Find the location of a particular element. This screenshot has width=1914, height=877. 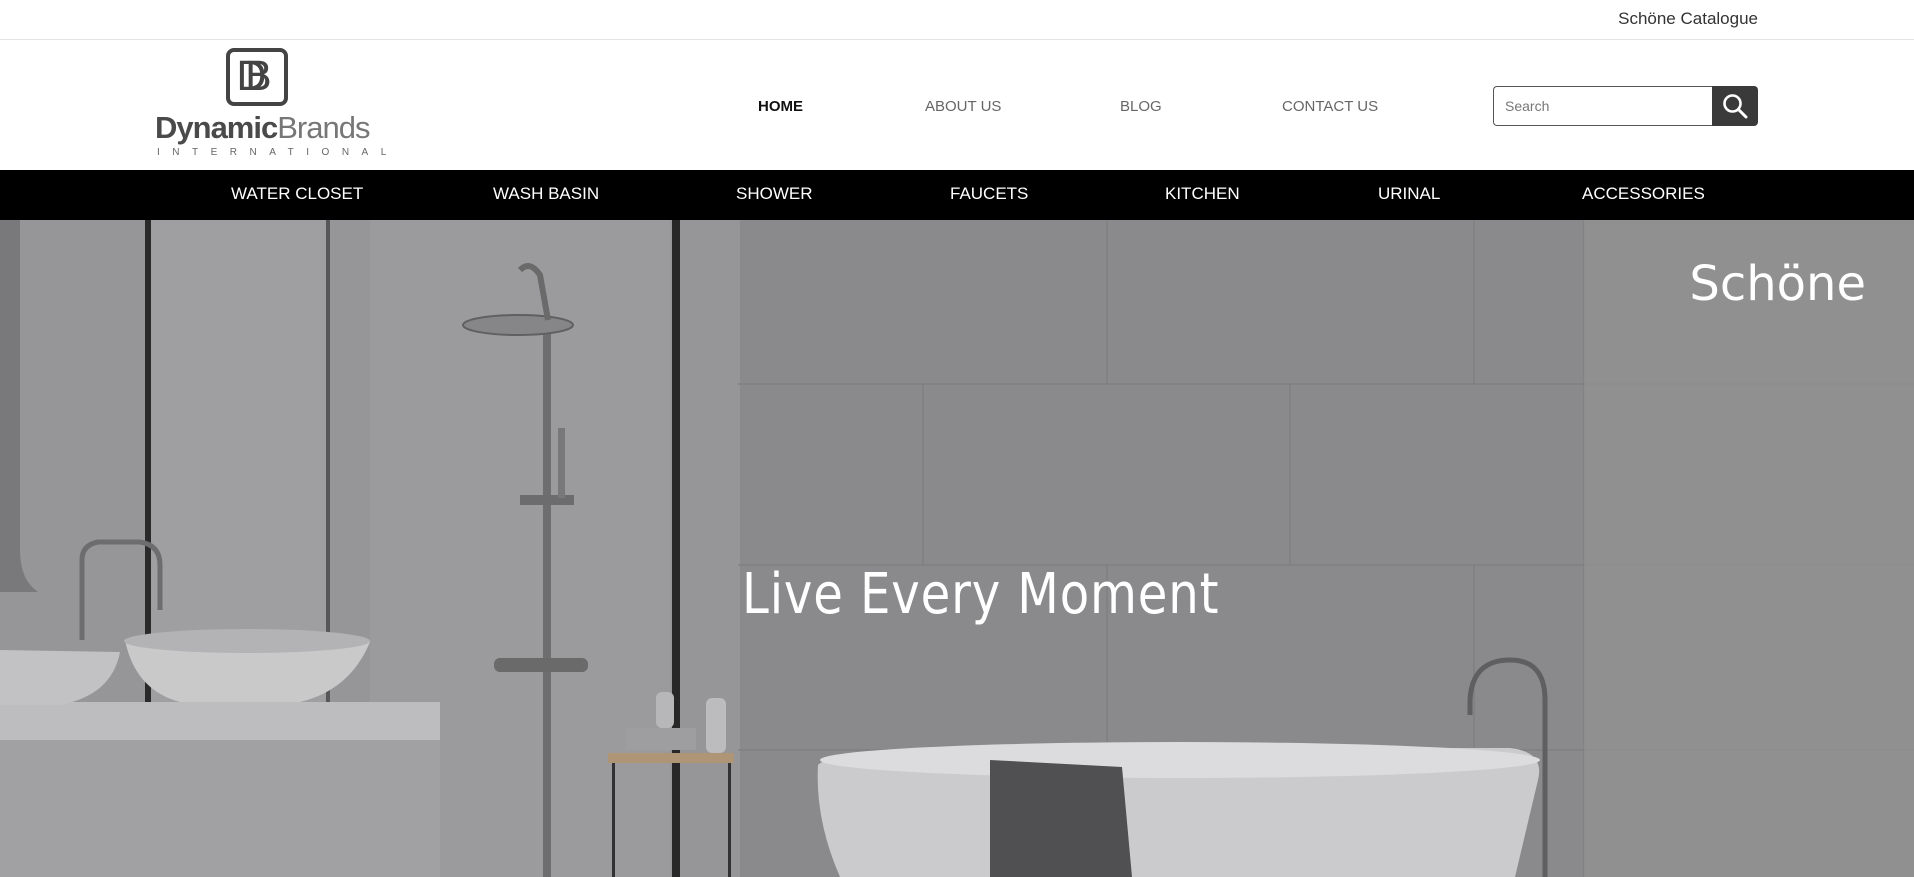

brand-logo: DB DynamicBrands INTERNATIONAL is located at coordinates (277, 104).